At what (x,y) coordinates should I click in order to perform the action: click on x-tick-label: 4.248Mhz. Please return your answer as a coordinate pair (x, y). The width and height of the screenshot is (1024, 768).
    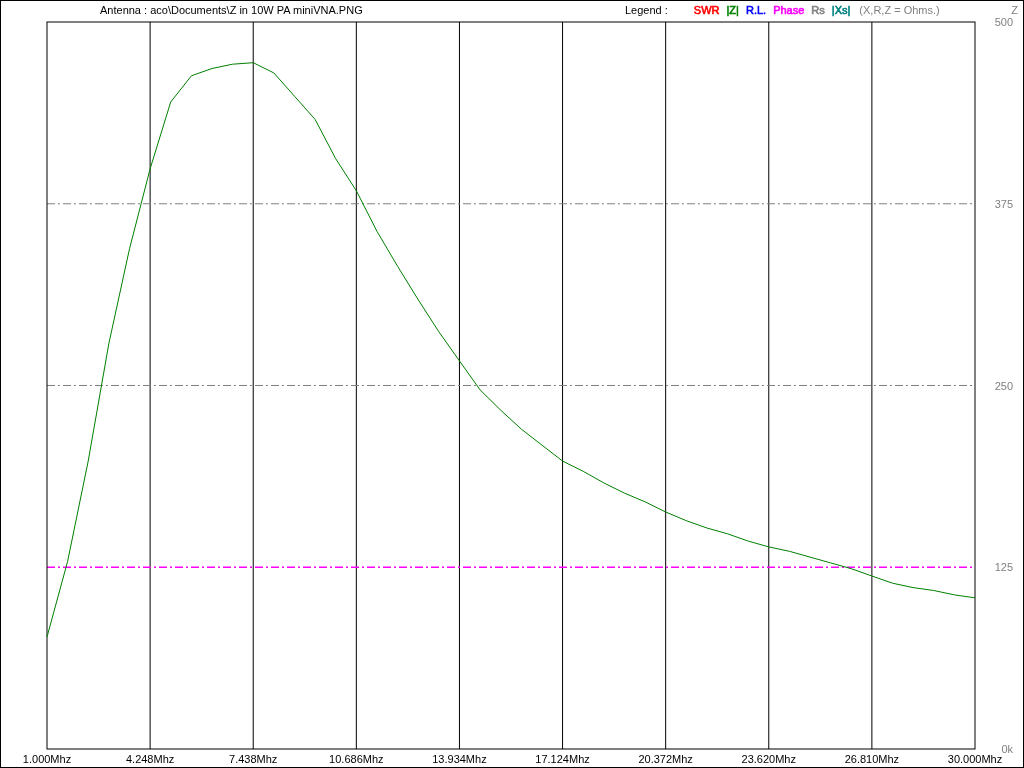
    Looking at the image, I should click on (150, 759).